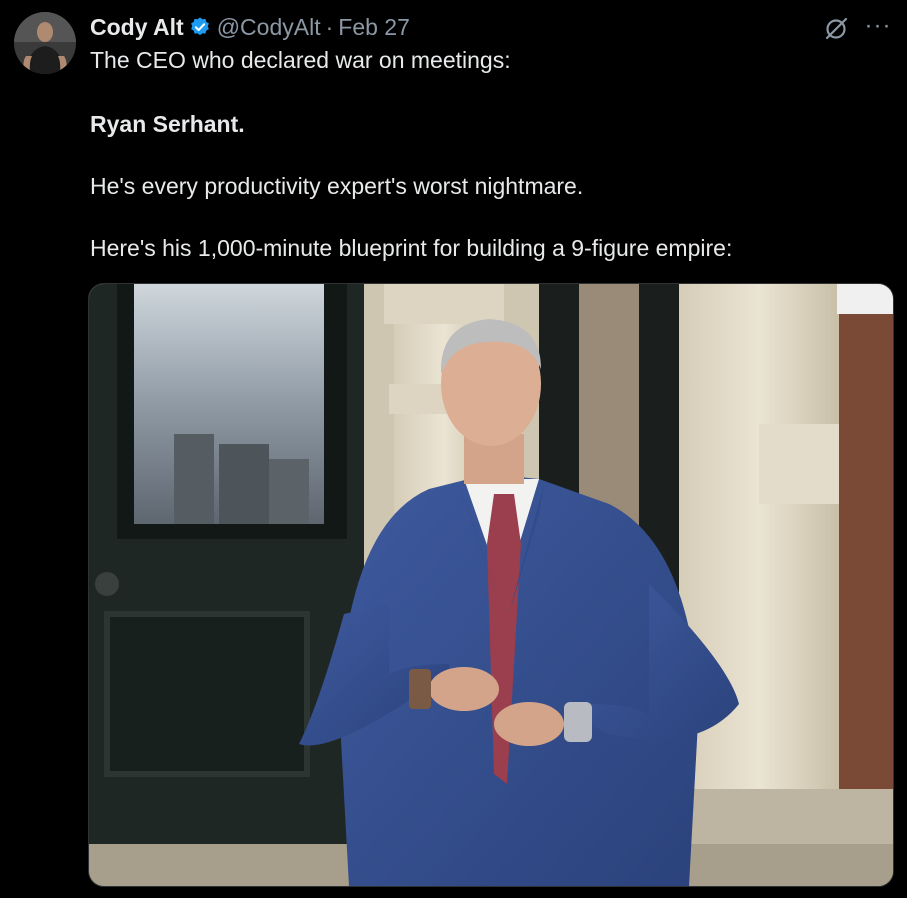  I want to click on tweet-header: Cody Alt @CodyAlt · Feb 27, so click(250, 27).